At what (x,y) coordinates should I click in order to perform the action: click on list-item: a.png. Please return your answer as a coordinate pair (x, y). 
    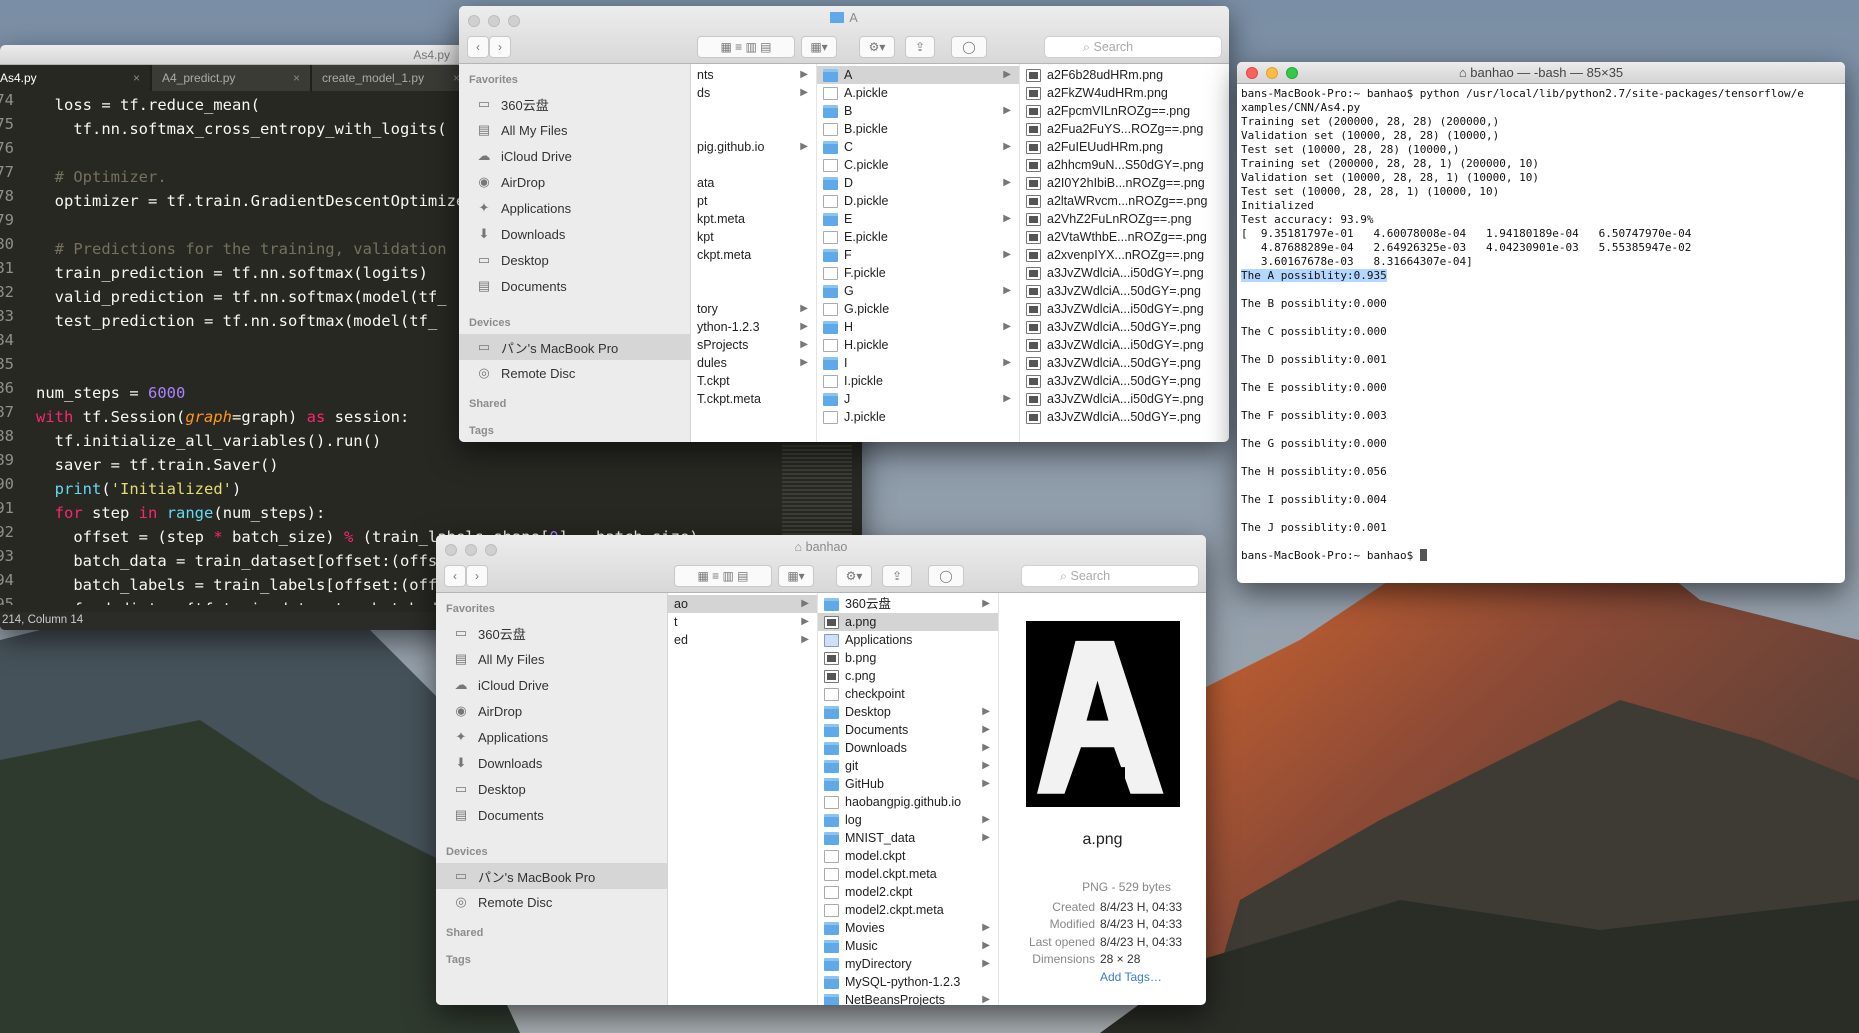
    Looking at the image, I should click on (908, 622).